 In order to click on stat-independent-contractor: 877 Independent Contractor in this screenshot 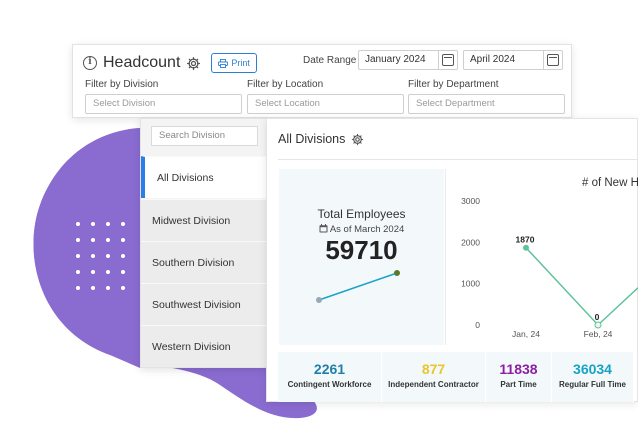, I will do `click(434, 377)`.